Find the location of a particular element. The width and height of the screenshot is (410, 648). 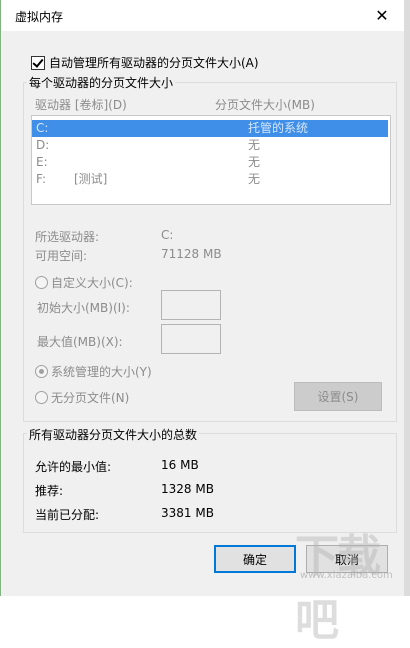

watermark-url: www.xiazaiba.com is located at coordinates (346, 575).